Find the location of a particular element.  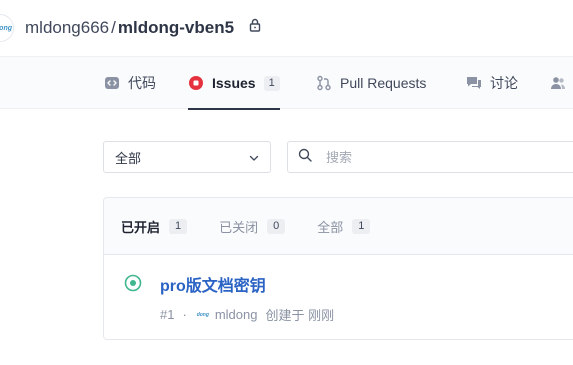

owner-avatar: dong is located at coordinates (7, 28).